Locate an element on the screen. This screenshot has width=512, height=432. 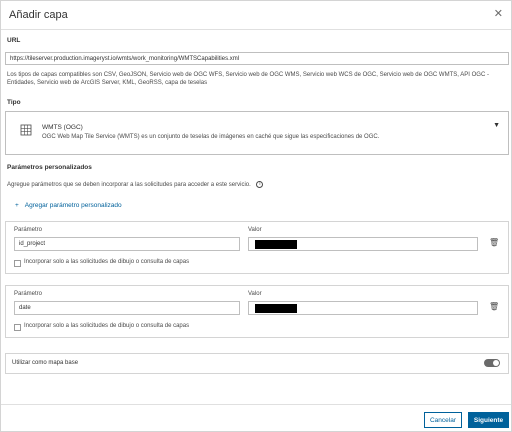
basemap-option: Utilizar como mapa base is located at coordinates (257, 363).